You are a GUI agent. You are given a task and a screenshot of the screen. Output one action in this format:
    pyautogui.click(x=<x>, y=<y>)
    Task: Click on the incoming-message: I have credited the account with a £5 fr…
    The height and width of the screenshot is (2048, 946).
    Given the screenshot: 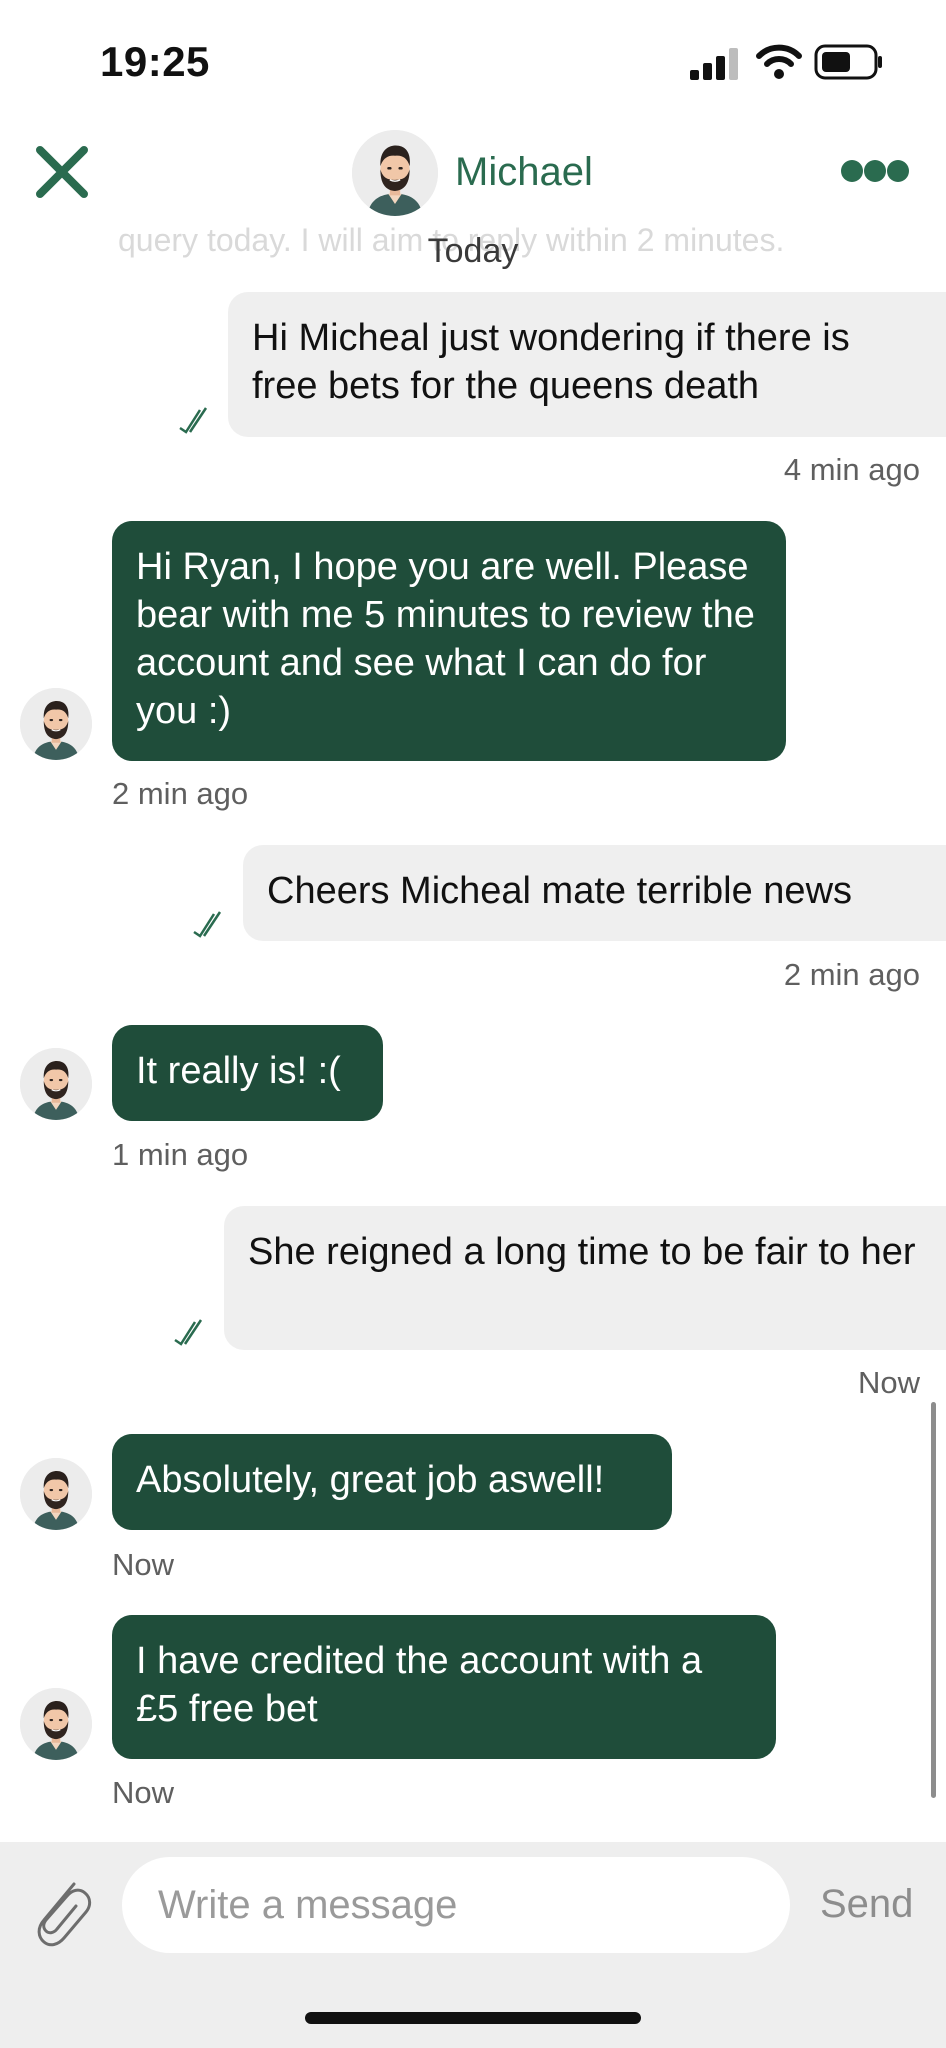 What is the action you would take?
    pyautogui.click(x=444, y=1687)
    